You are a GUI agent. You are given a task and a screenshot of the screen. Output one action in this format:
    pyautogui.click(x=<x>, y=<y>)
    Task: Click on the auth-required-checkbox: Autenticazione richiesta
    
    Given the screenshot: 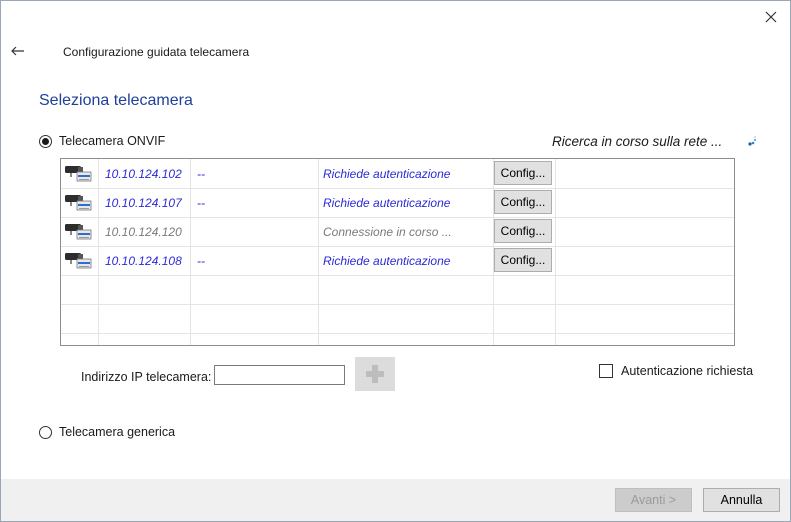 What is the action you would take?
    pyautogui.click(x=676, y=371)
    